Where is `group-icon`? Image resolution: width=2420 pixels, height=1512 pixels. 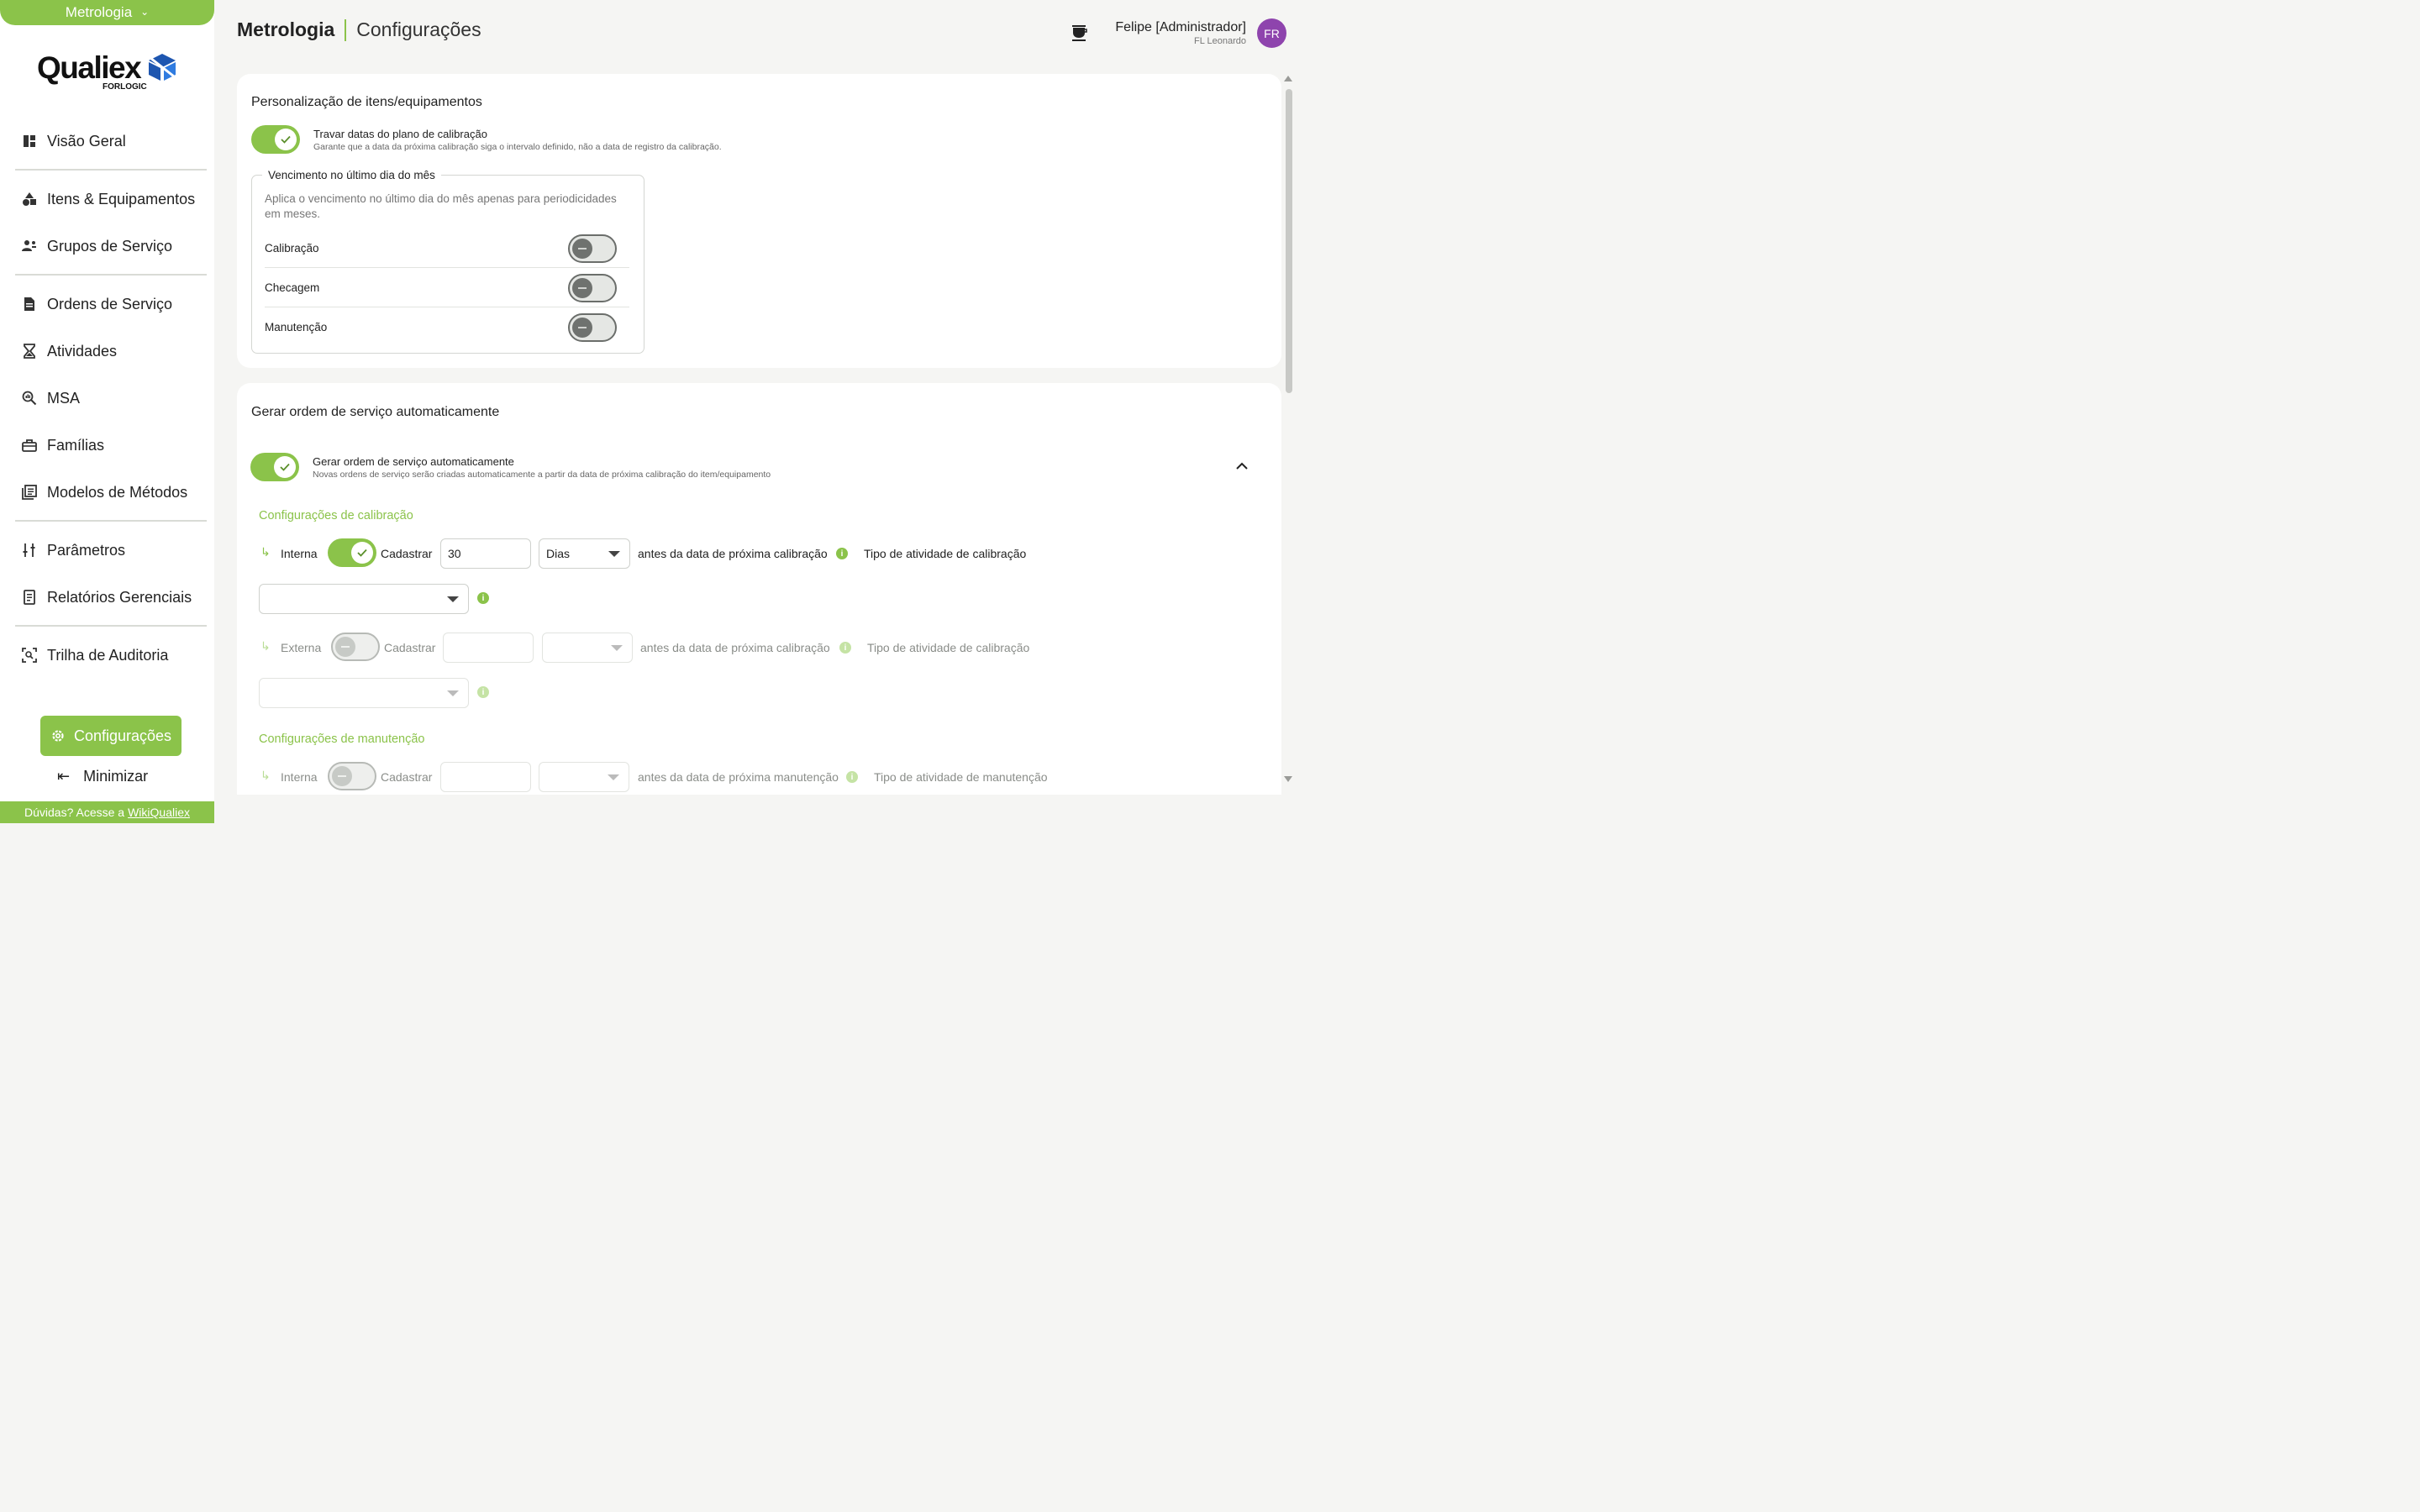
group-icon is located at coordinates (29, 245).